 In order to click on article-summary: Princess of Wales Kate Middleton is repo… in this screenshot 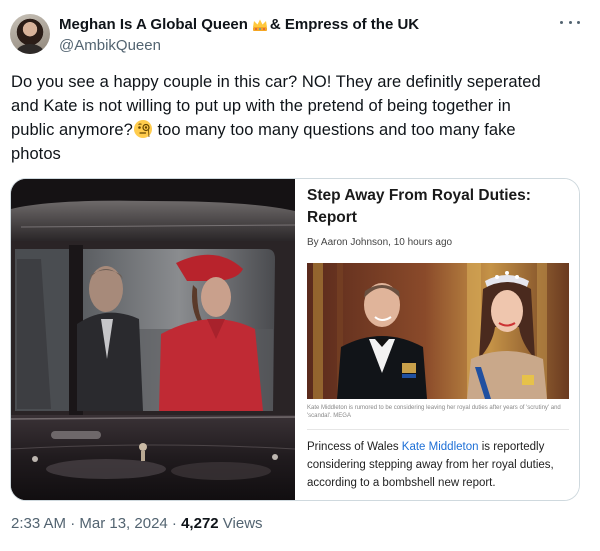, I will do `click(438, 465)`.